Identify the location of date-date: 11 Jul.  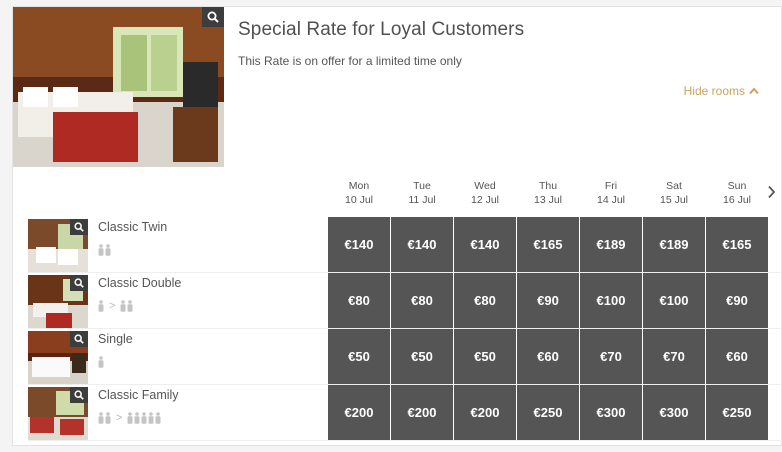
(422, 200).